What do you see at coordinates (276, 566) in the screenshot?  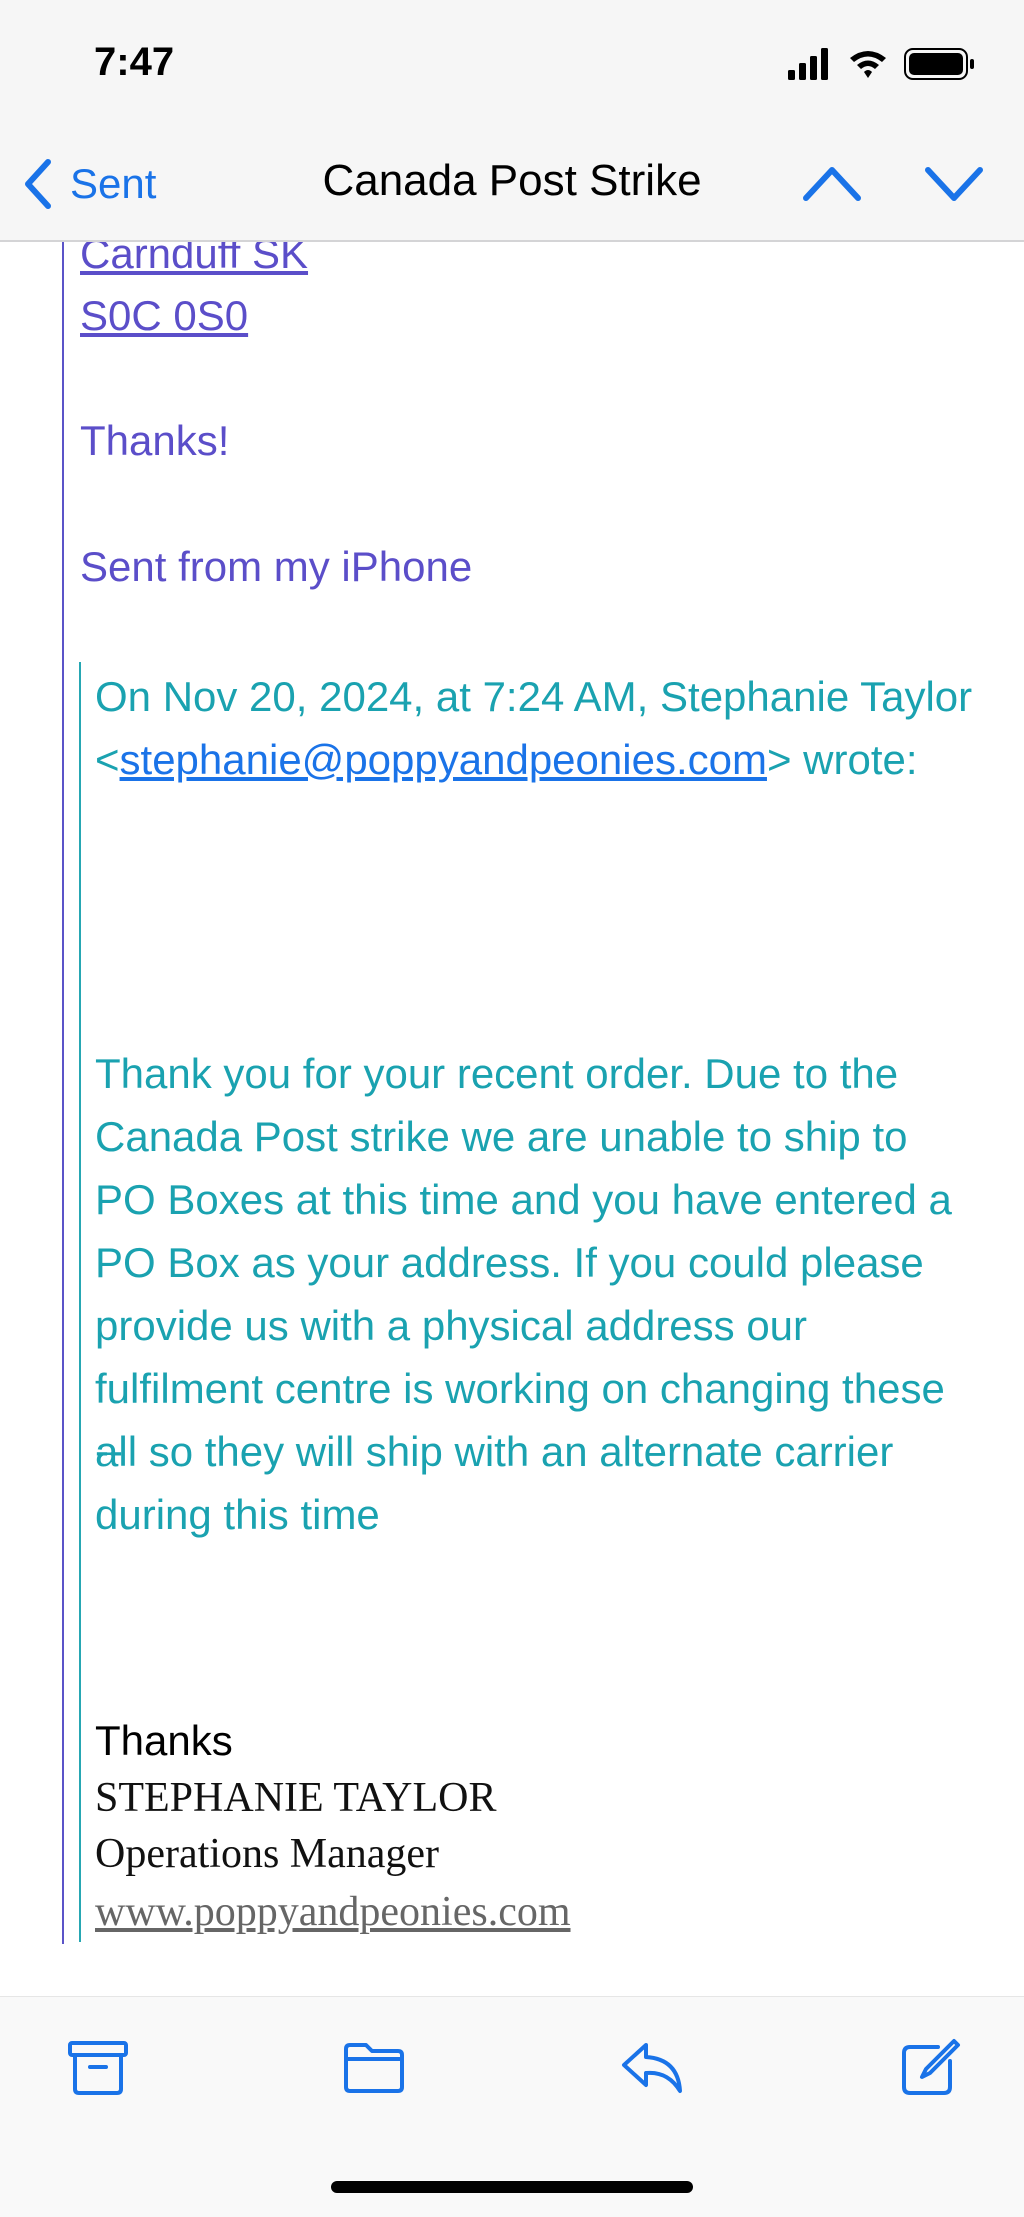 I see `sent-from-text: Sent from my iPhone` at bounding box center [276, 566].